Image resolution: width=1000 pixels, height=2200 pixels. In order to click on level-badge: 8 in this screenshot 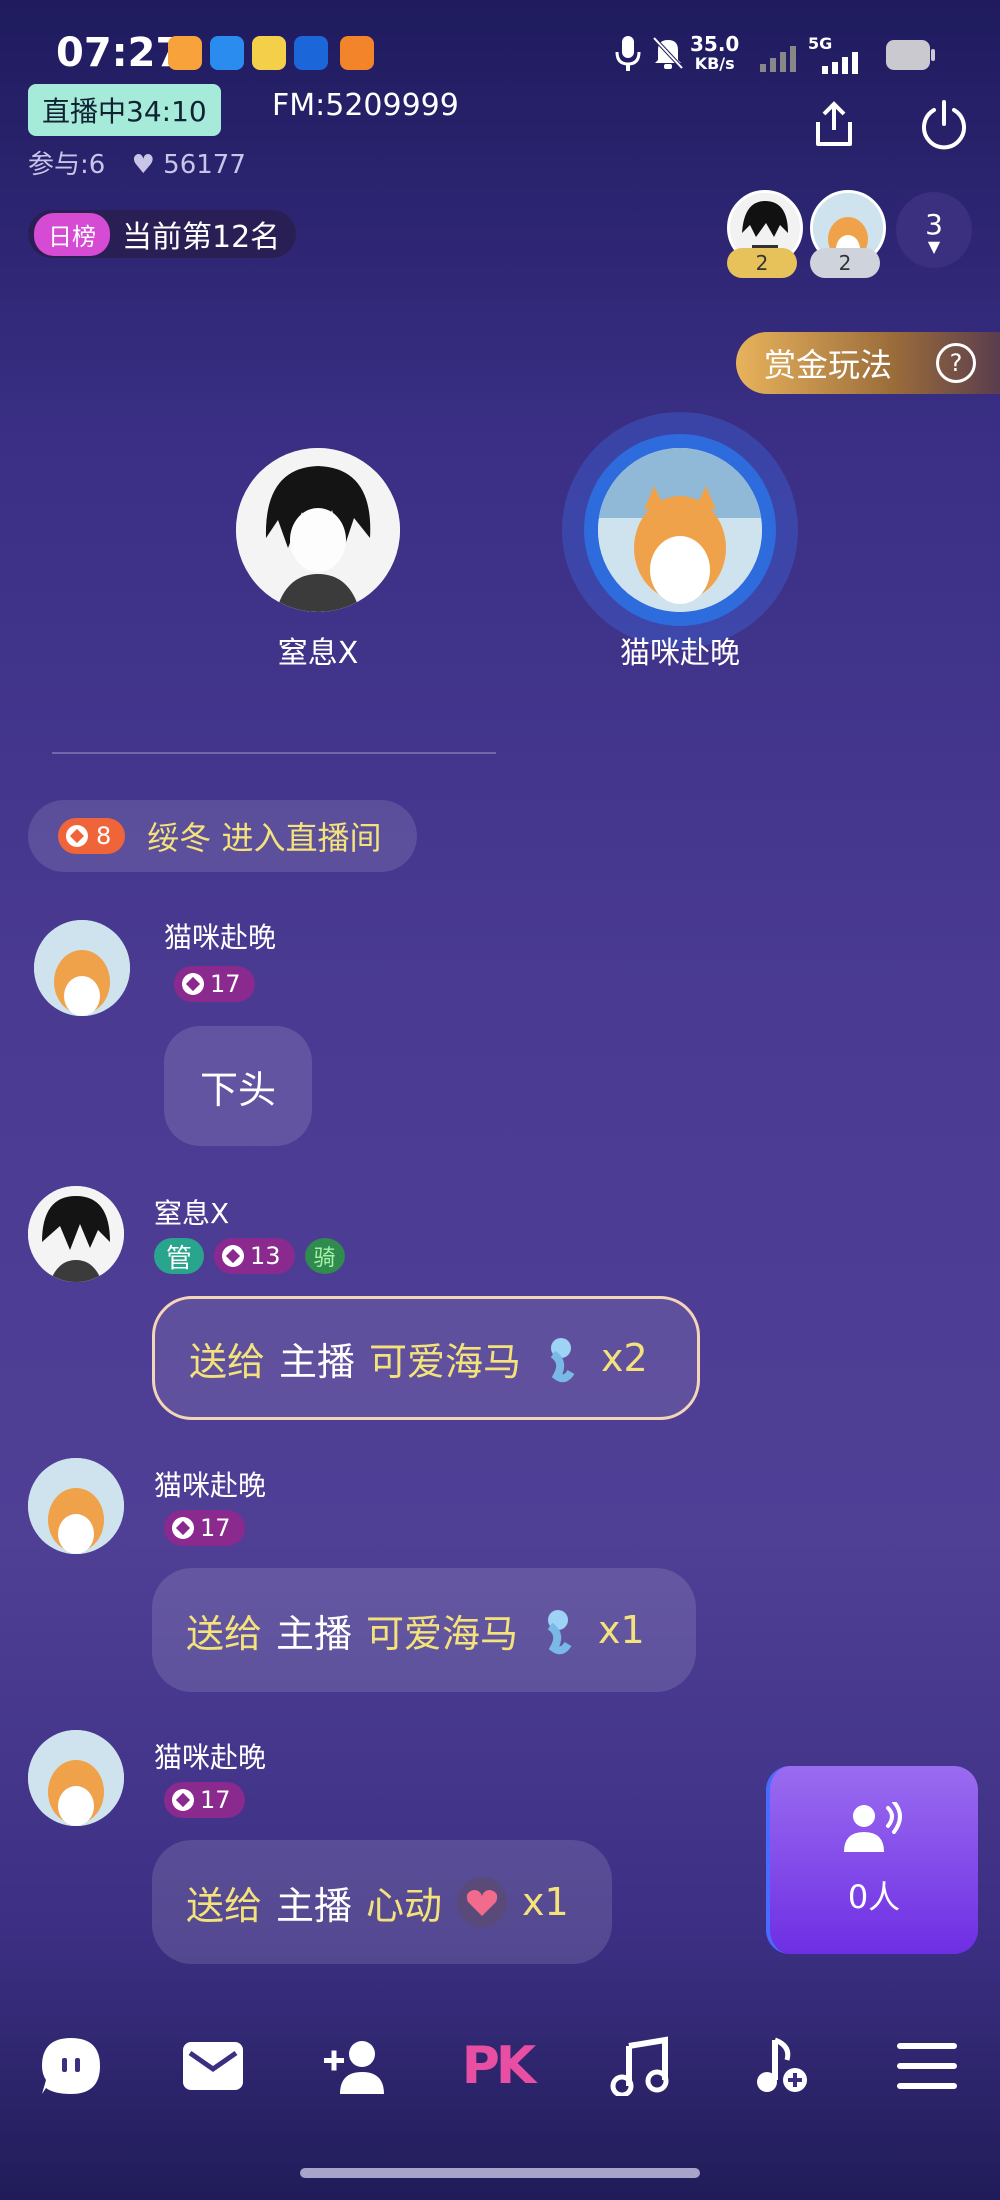, I will do `click(92, 836)`.